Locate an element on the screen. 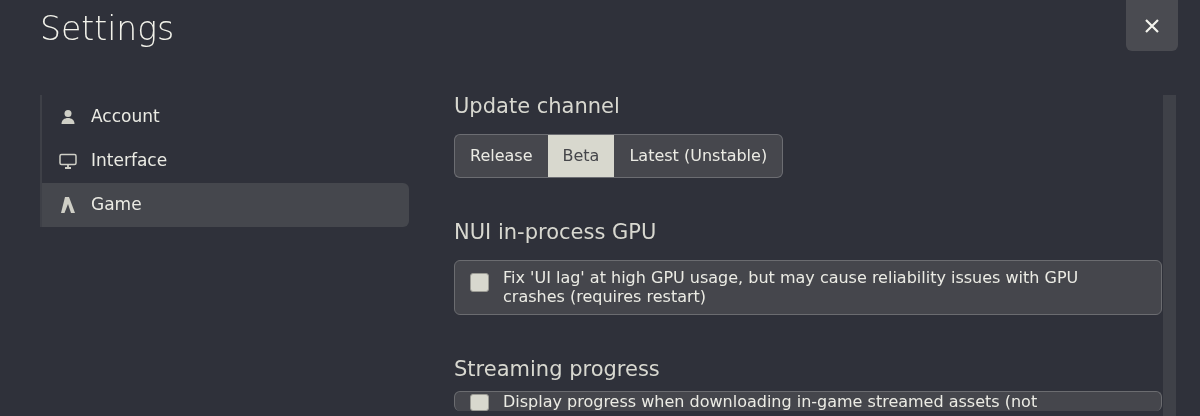 The width and height of the screenshot is (1200, 416). person-icon is located at coordinates (68, 117).